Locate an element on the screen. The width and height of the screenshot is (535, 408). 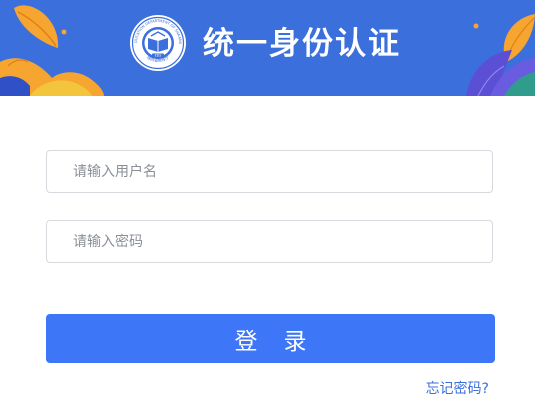
login-button: 登录 is located at coordinates (270, 338).